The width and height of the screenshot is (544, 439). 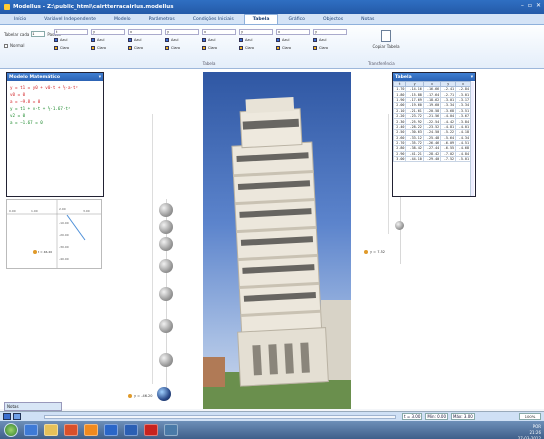 I want to click on tab-variavel-independente: Variável Independente, so click(x=70, y=19).